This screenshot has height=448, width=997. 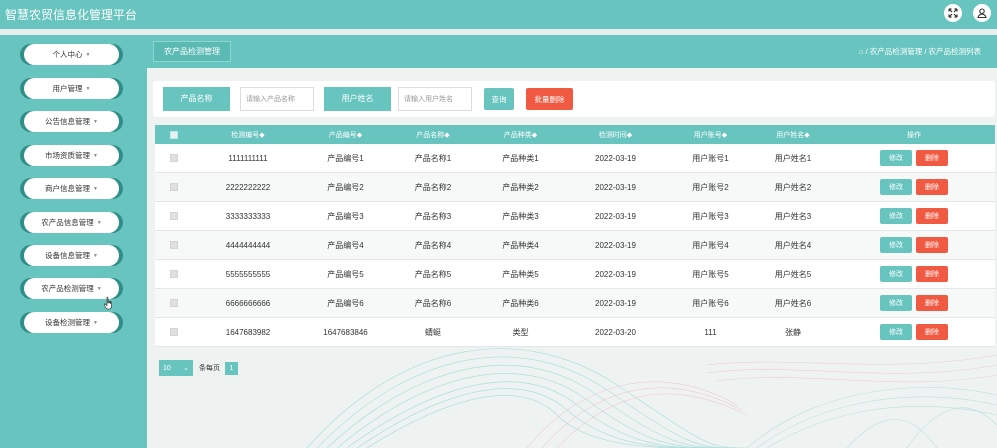 What do you see at coordinates (231, 368) in the screenshot?
I see `page-number-current: 1` at bounding box center [231, 368].